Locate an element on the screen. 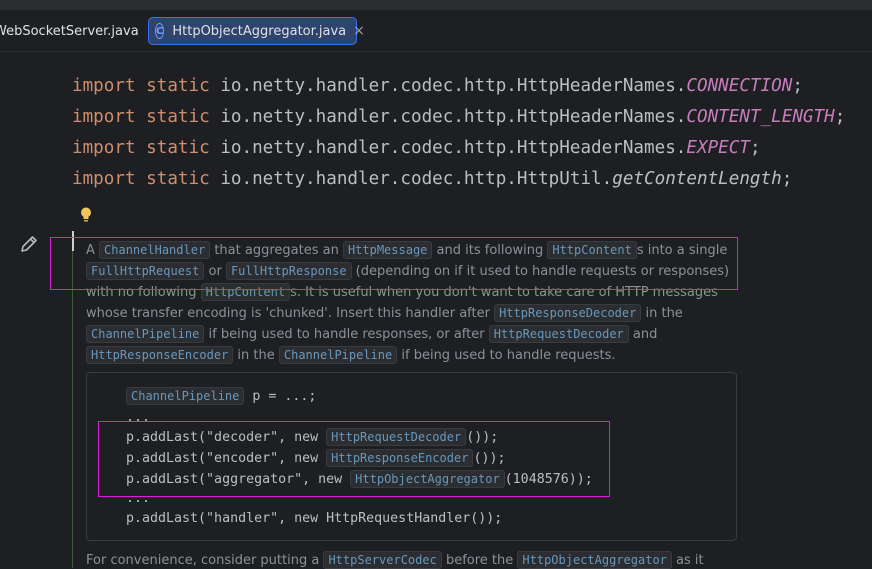 The width and height of the screenshot is (872, 569). title-strip is located at coordinates (436, 5).